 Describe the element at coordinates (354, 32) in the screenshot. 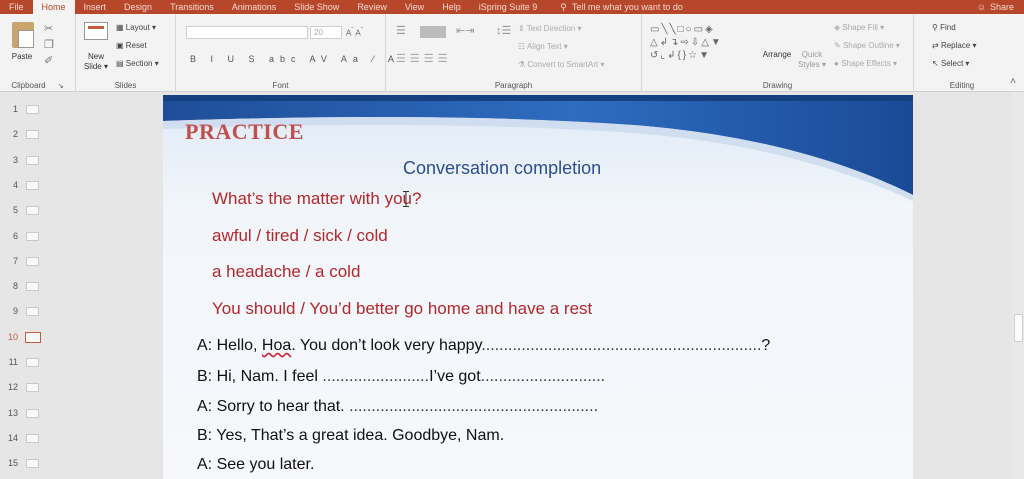

I see `font-grow-icon: Aˆ Aˇ` at that location.